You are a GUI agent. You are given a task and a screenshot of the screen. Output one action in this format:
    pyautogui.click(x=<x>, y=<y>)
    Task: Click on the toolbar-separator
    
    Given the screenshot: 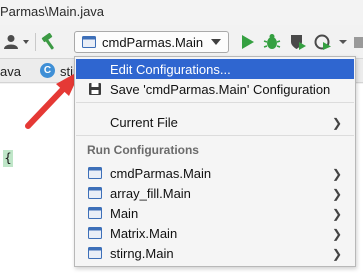 What is the action you would take?
    pyautogui.click(x=35, y=42)
    